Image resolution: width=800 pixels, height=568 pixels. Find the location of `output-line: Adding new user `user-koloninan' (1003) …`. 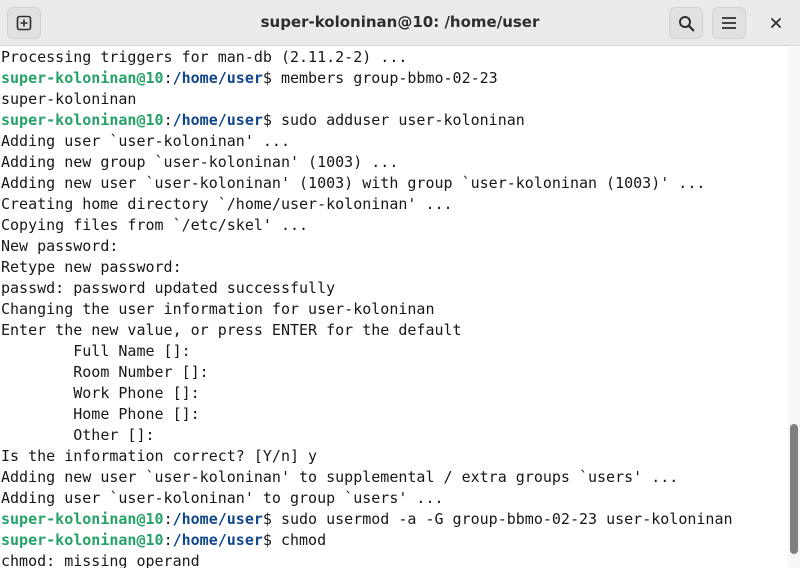

output-line: Adding new user `user-koloninan' (1003) … is located at coordinates (353, 183).